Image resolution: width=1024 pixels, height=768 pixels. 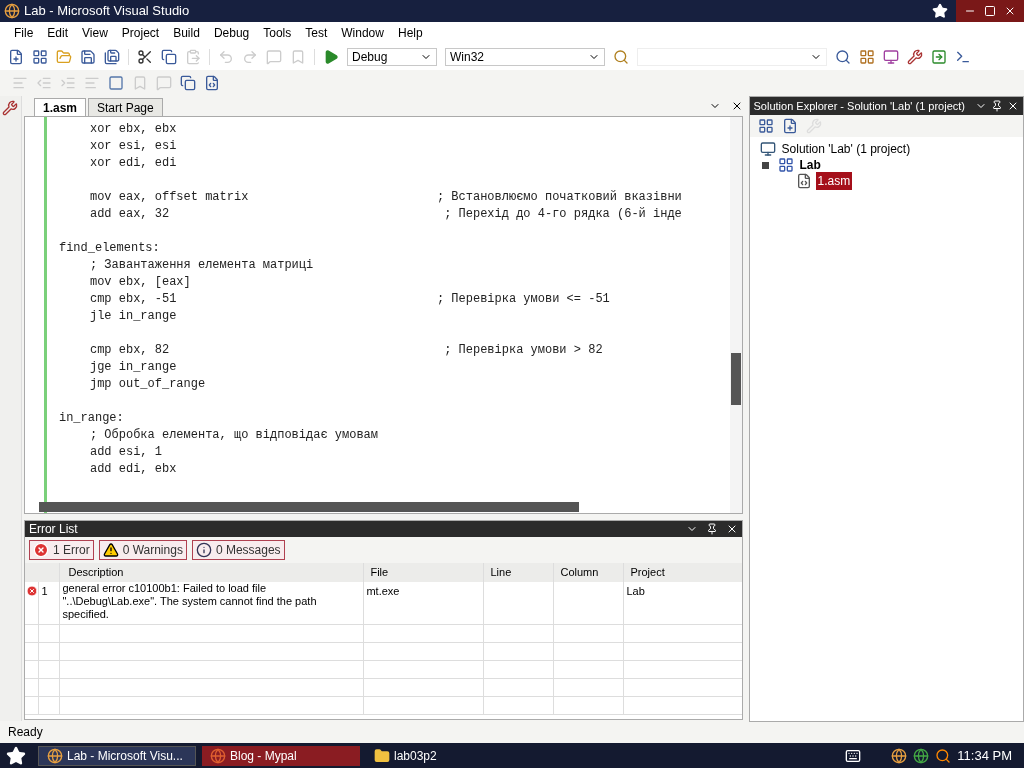 I want to click on cut-icon, so click(x=145, y=57).